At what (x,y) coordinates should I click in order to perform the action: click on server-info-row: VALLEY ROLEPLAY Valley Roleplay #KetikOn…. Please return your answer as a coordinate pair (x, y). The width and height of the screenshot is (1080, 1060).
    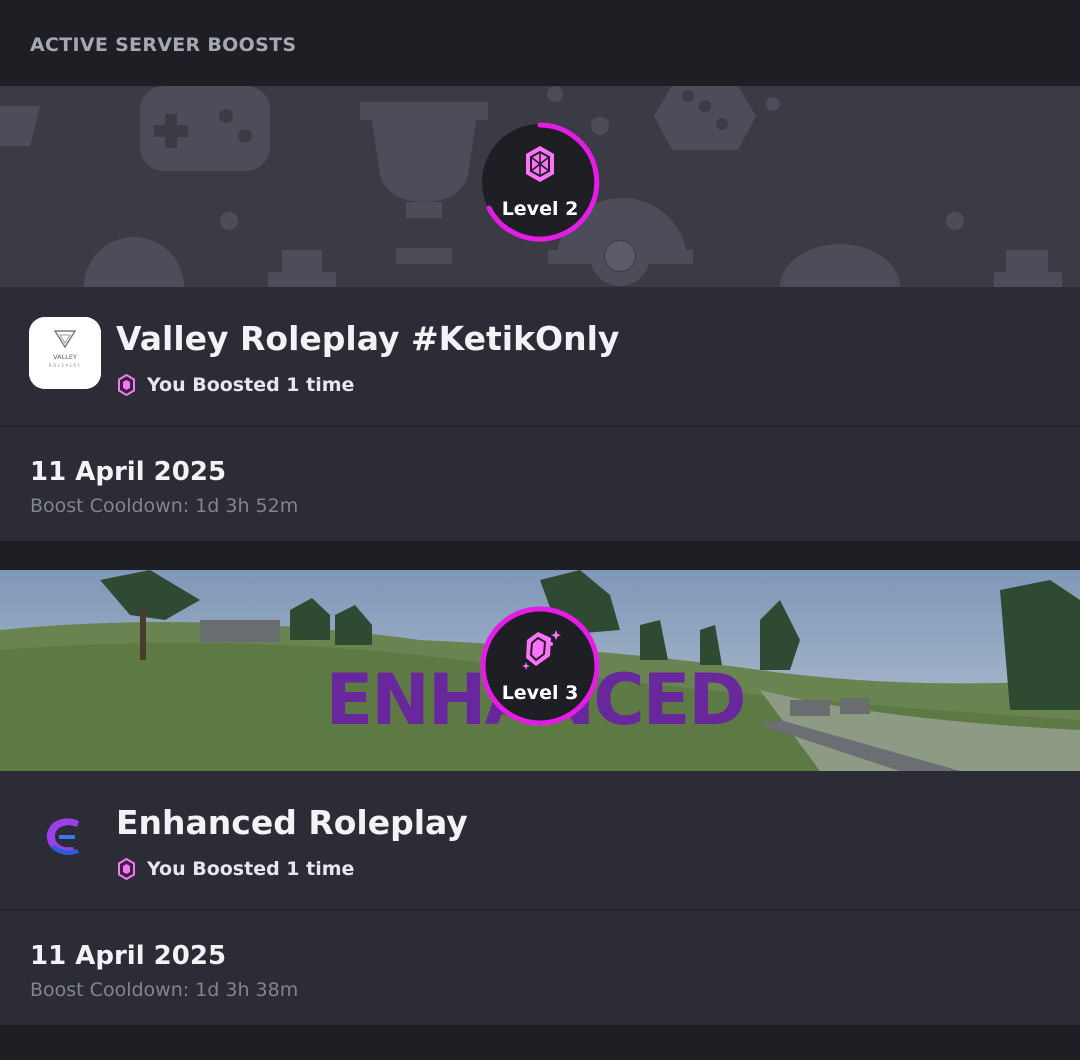
    Looking at the image, I should click on (540, 356).